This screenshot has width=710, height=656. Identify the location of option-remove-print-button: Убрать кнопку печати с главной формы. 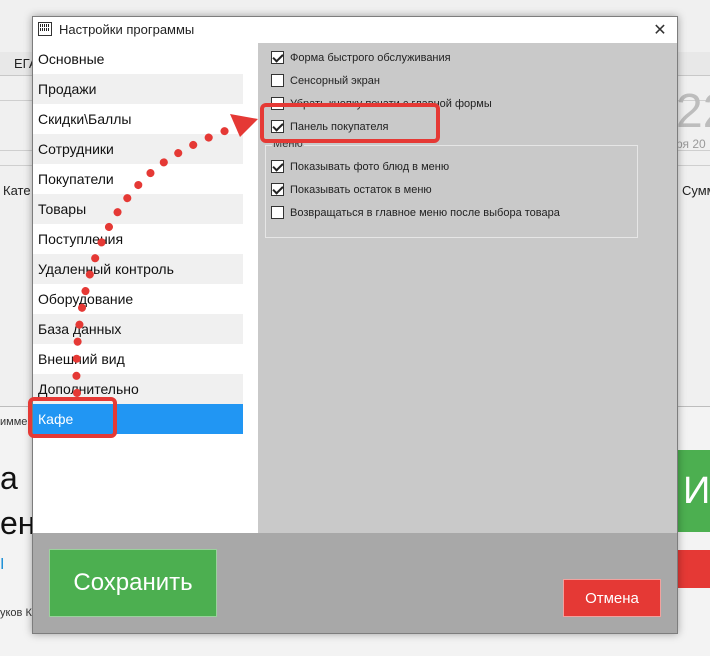
(381, 103).